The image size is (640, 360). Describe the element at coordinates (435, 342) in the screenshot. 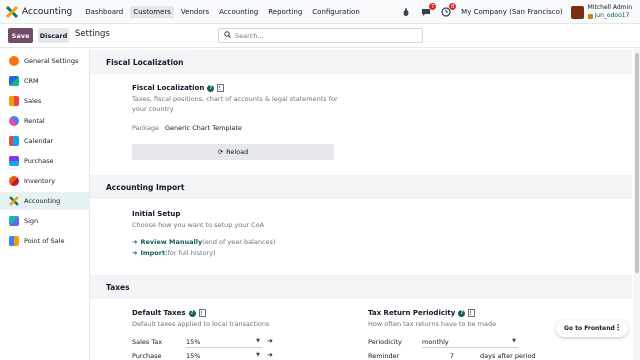

I see `periodicity-value: monthly` at that location.